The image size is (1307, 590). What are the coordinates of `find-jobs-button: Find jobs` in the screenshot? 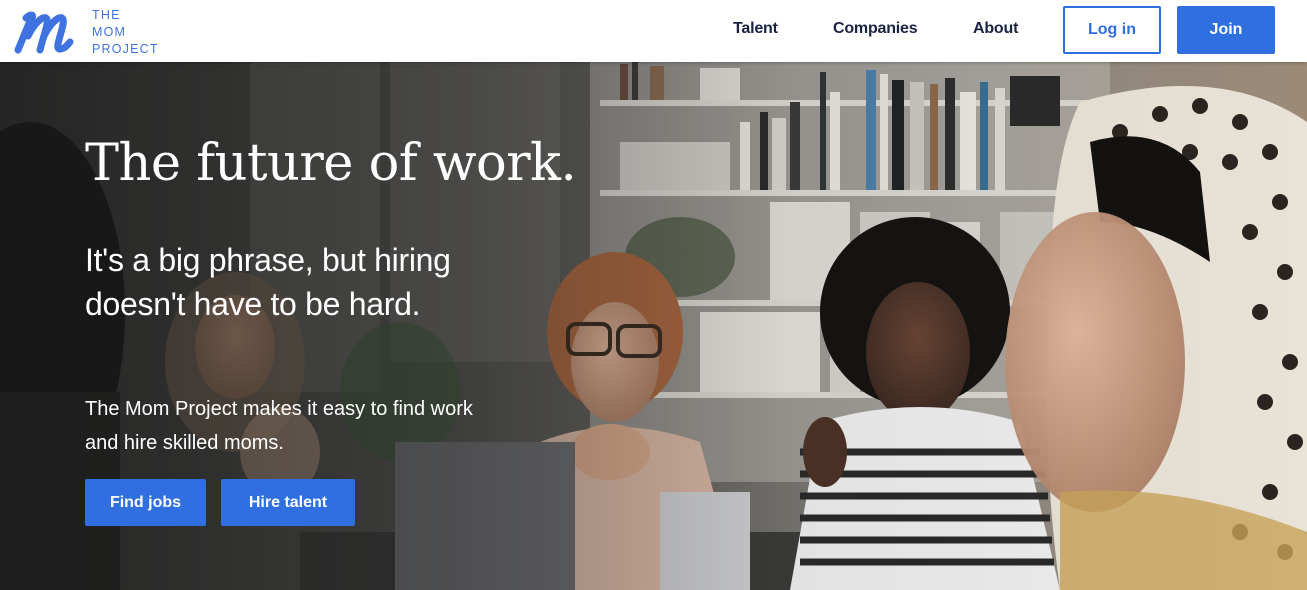 It's located at (145, 502).